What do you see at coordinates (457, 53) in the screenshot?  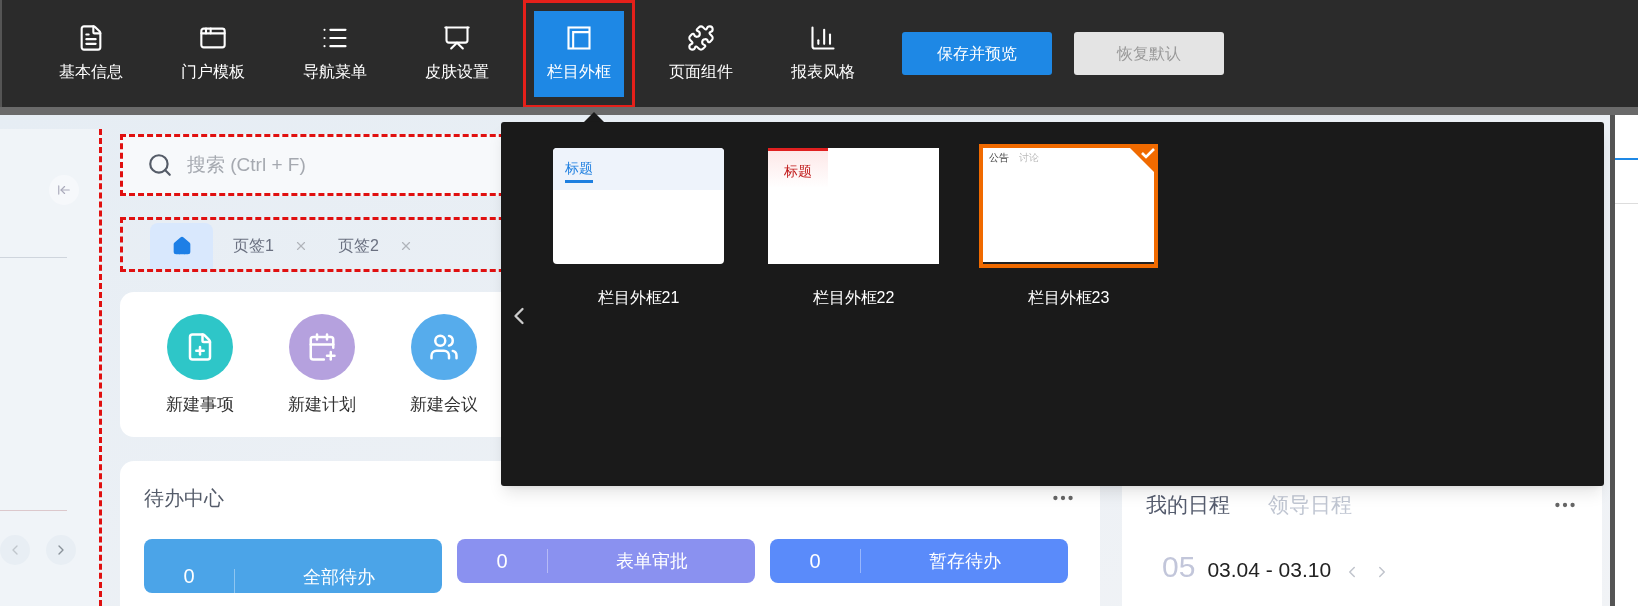 I see `toolbar-tab: 皮肤设置` at bounding box center [457, 53].